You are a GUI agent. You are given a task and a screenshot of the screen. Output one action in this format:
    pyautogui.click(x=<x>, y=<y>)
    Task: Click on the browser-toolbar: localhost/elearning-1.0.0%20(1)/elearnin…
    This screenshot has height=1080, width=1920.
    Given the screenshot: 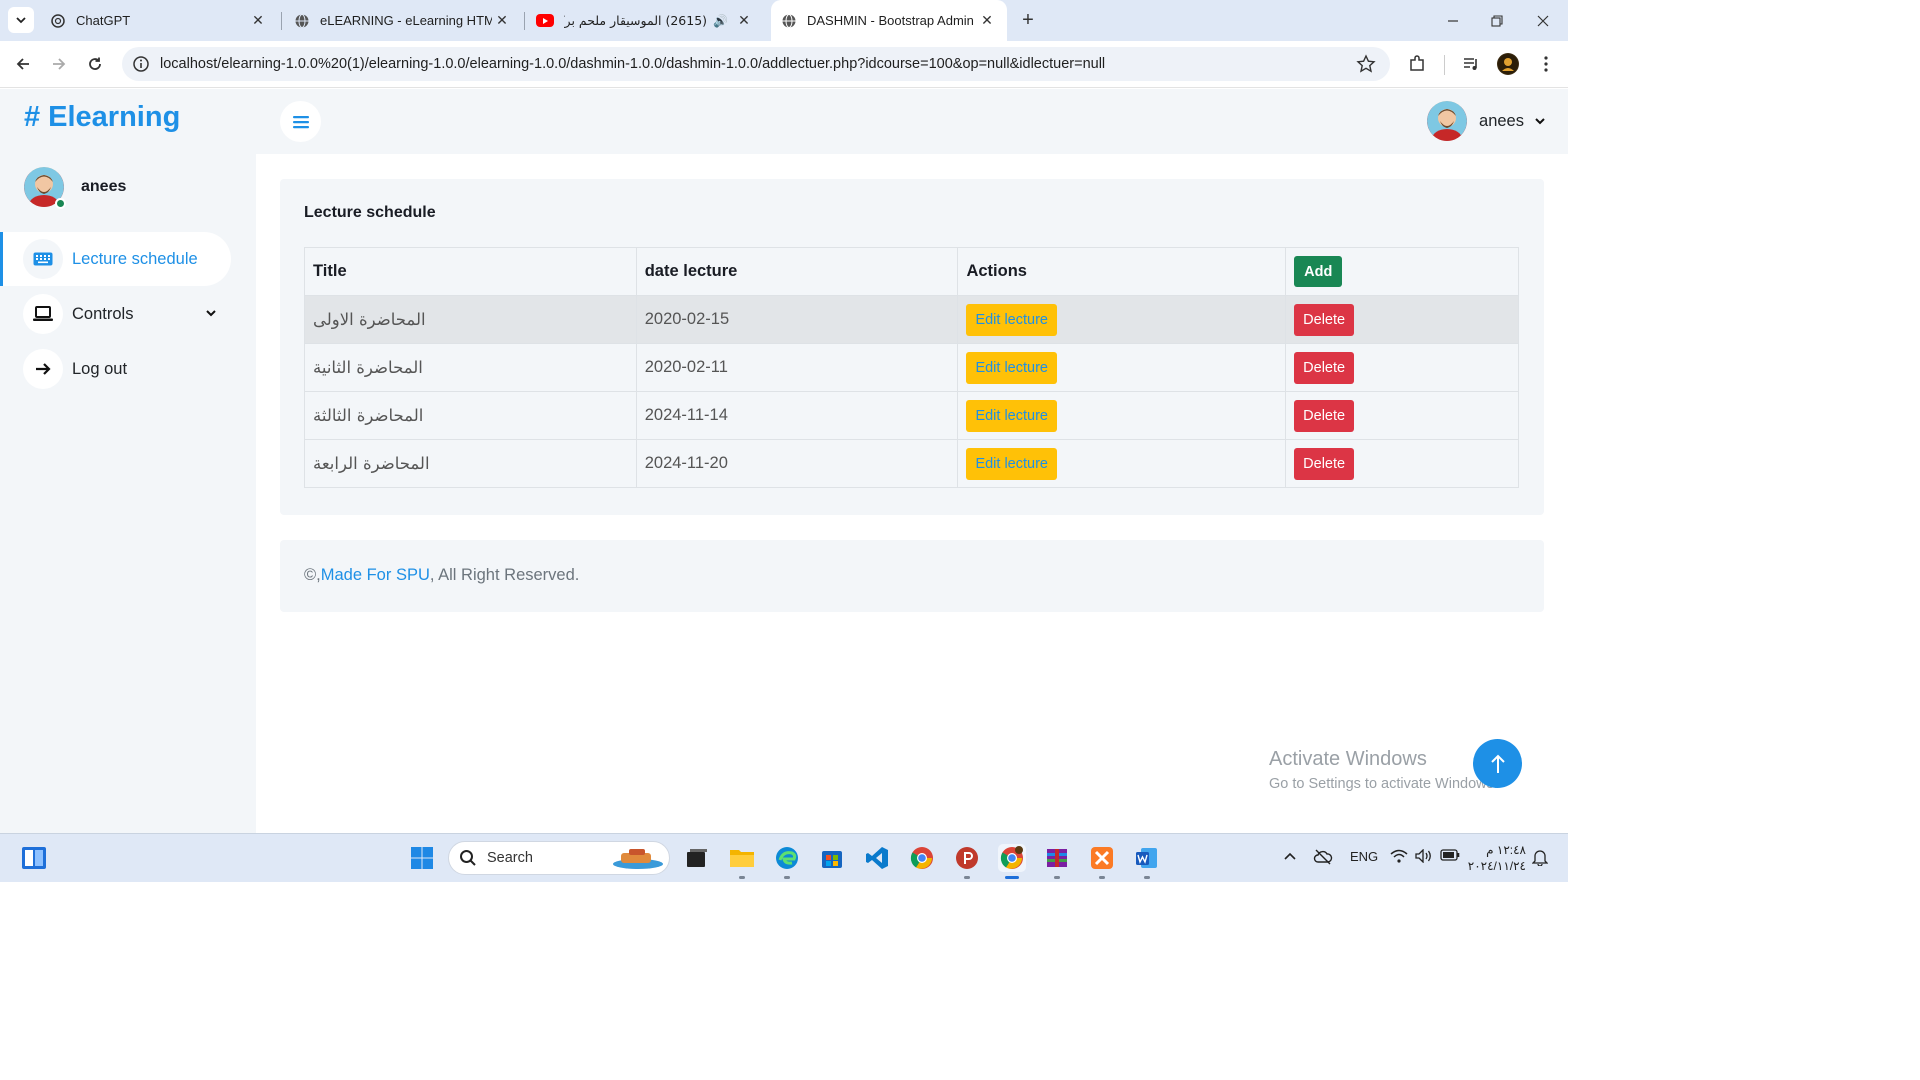 What is the action you would take?
    pyautogui.click(x=784, y=64)
    